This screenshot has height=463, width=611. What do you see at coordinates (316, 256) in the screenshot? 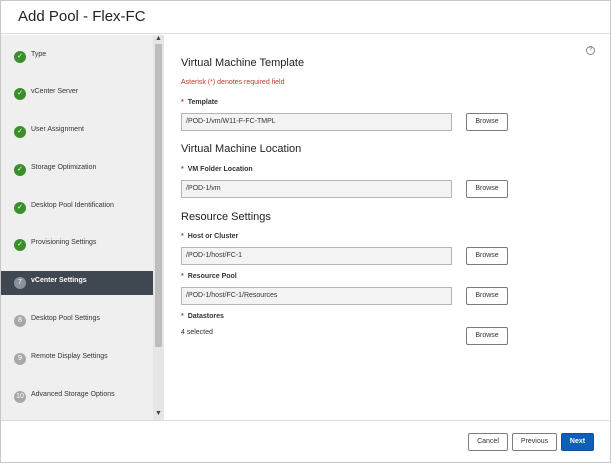
I see `host-cluster-field: /POD-1/host/FC-1` at bounding box center [316, 256].